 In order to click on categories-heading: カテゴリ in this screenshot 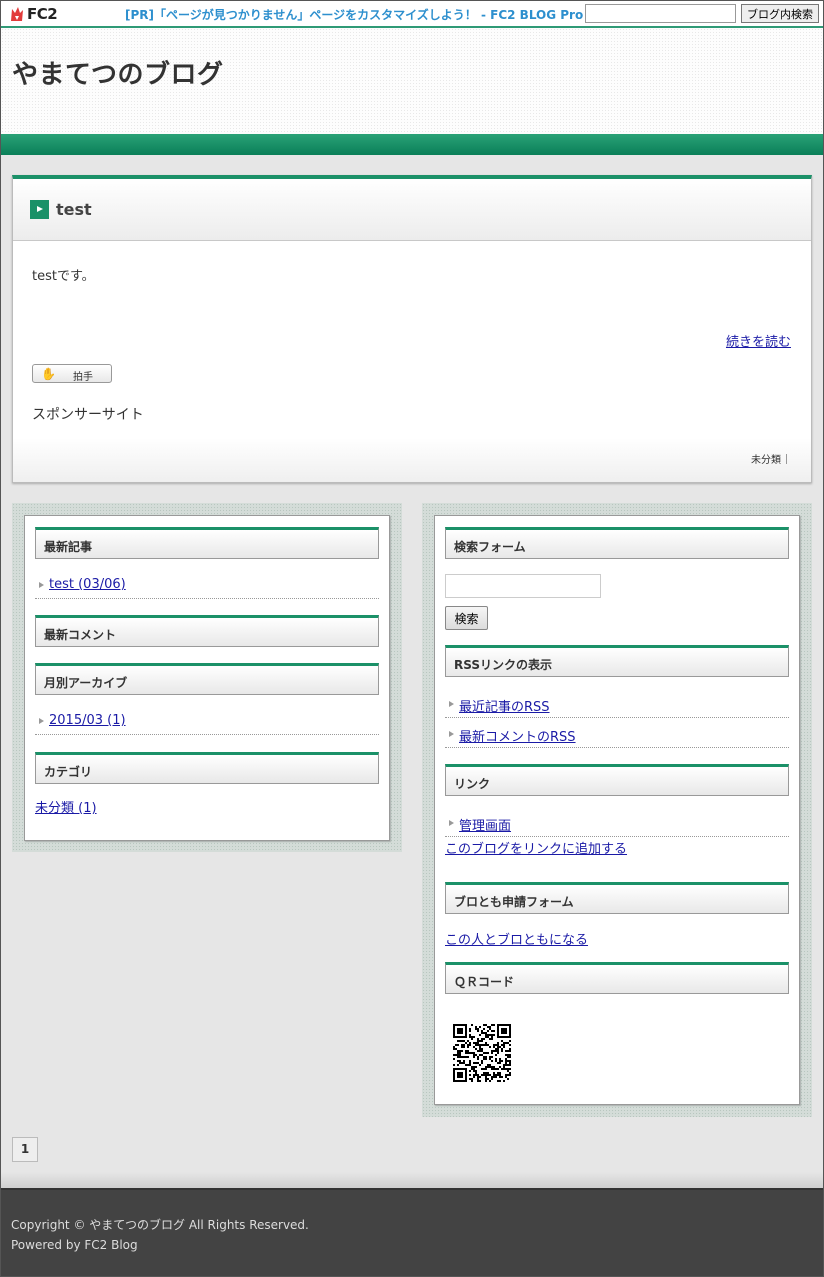, I will do `click(207, 768)`.